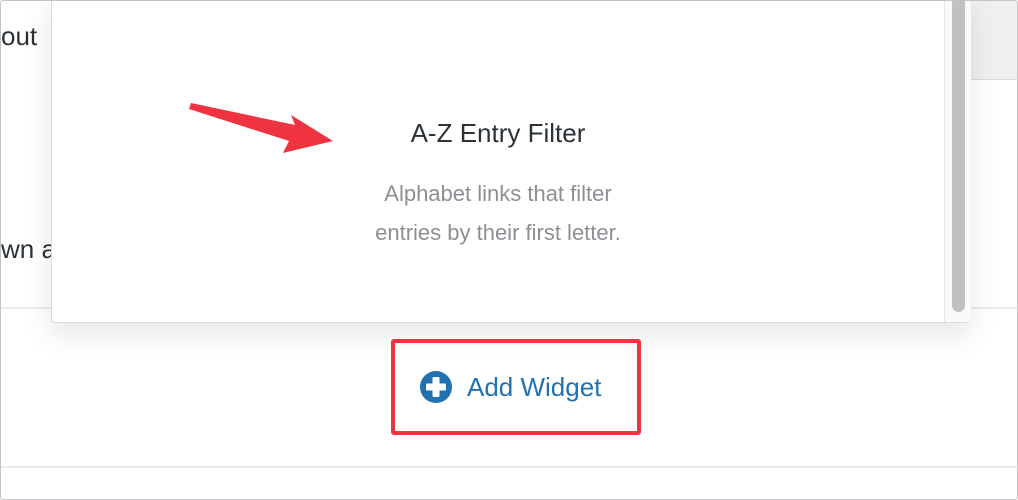  Describe the element at coordinates (28, 249) in the screenshot. I see `background-text-fragment: wn a` at that location.